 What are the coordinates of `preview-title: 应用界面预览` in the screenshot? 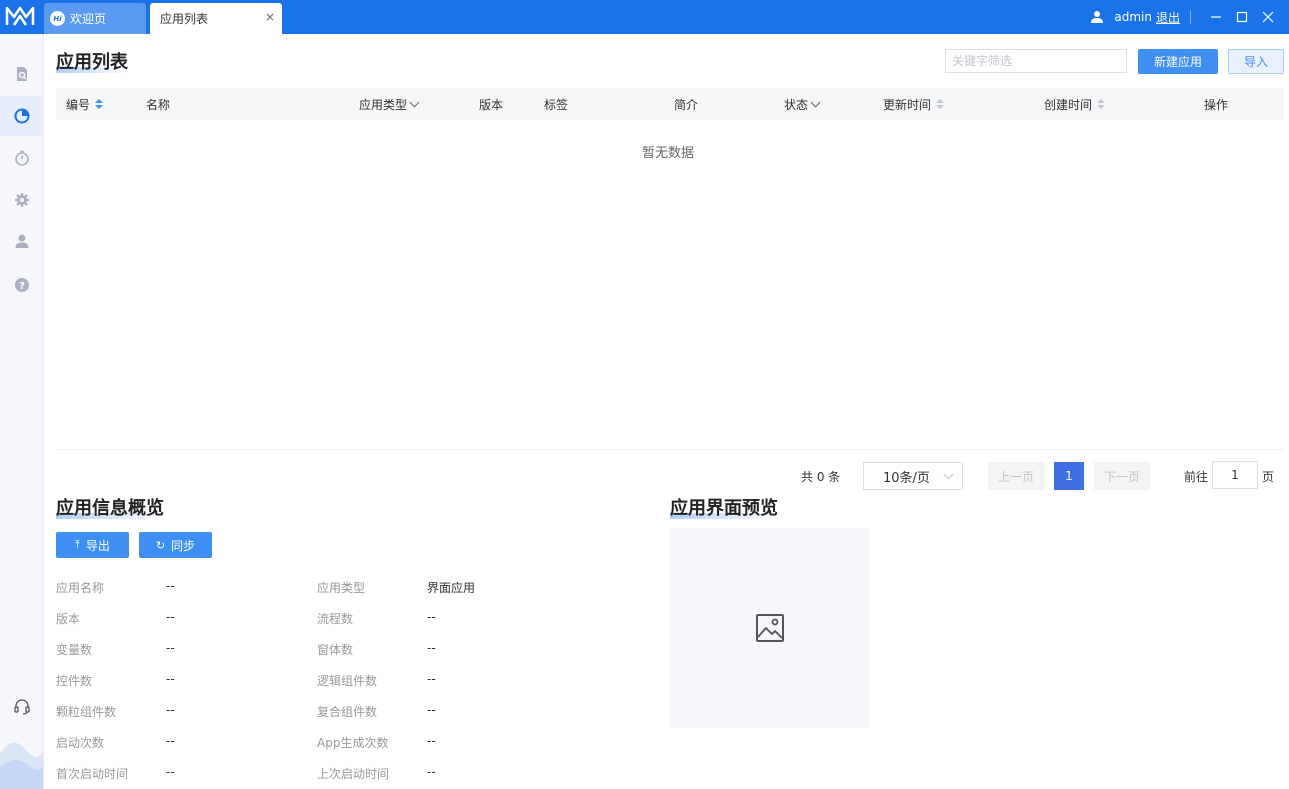 It's located at (724, 507).